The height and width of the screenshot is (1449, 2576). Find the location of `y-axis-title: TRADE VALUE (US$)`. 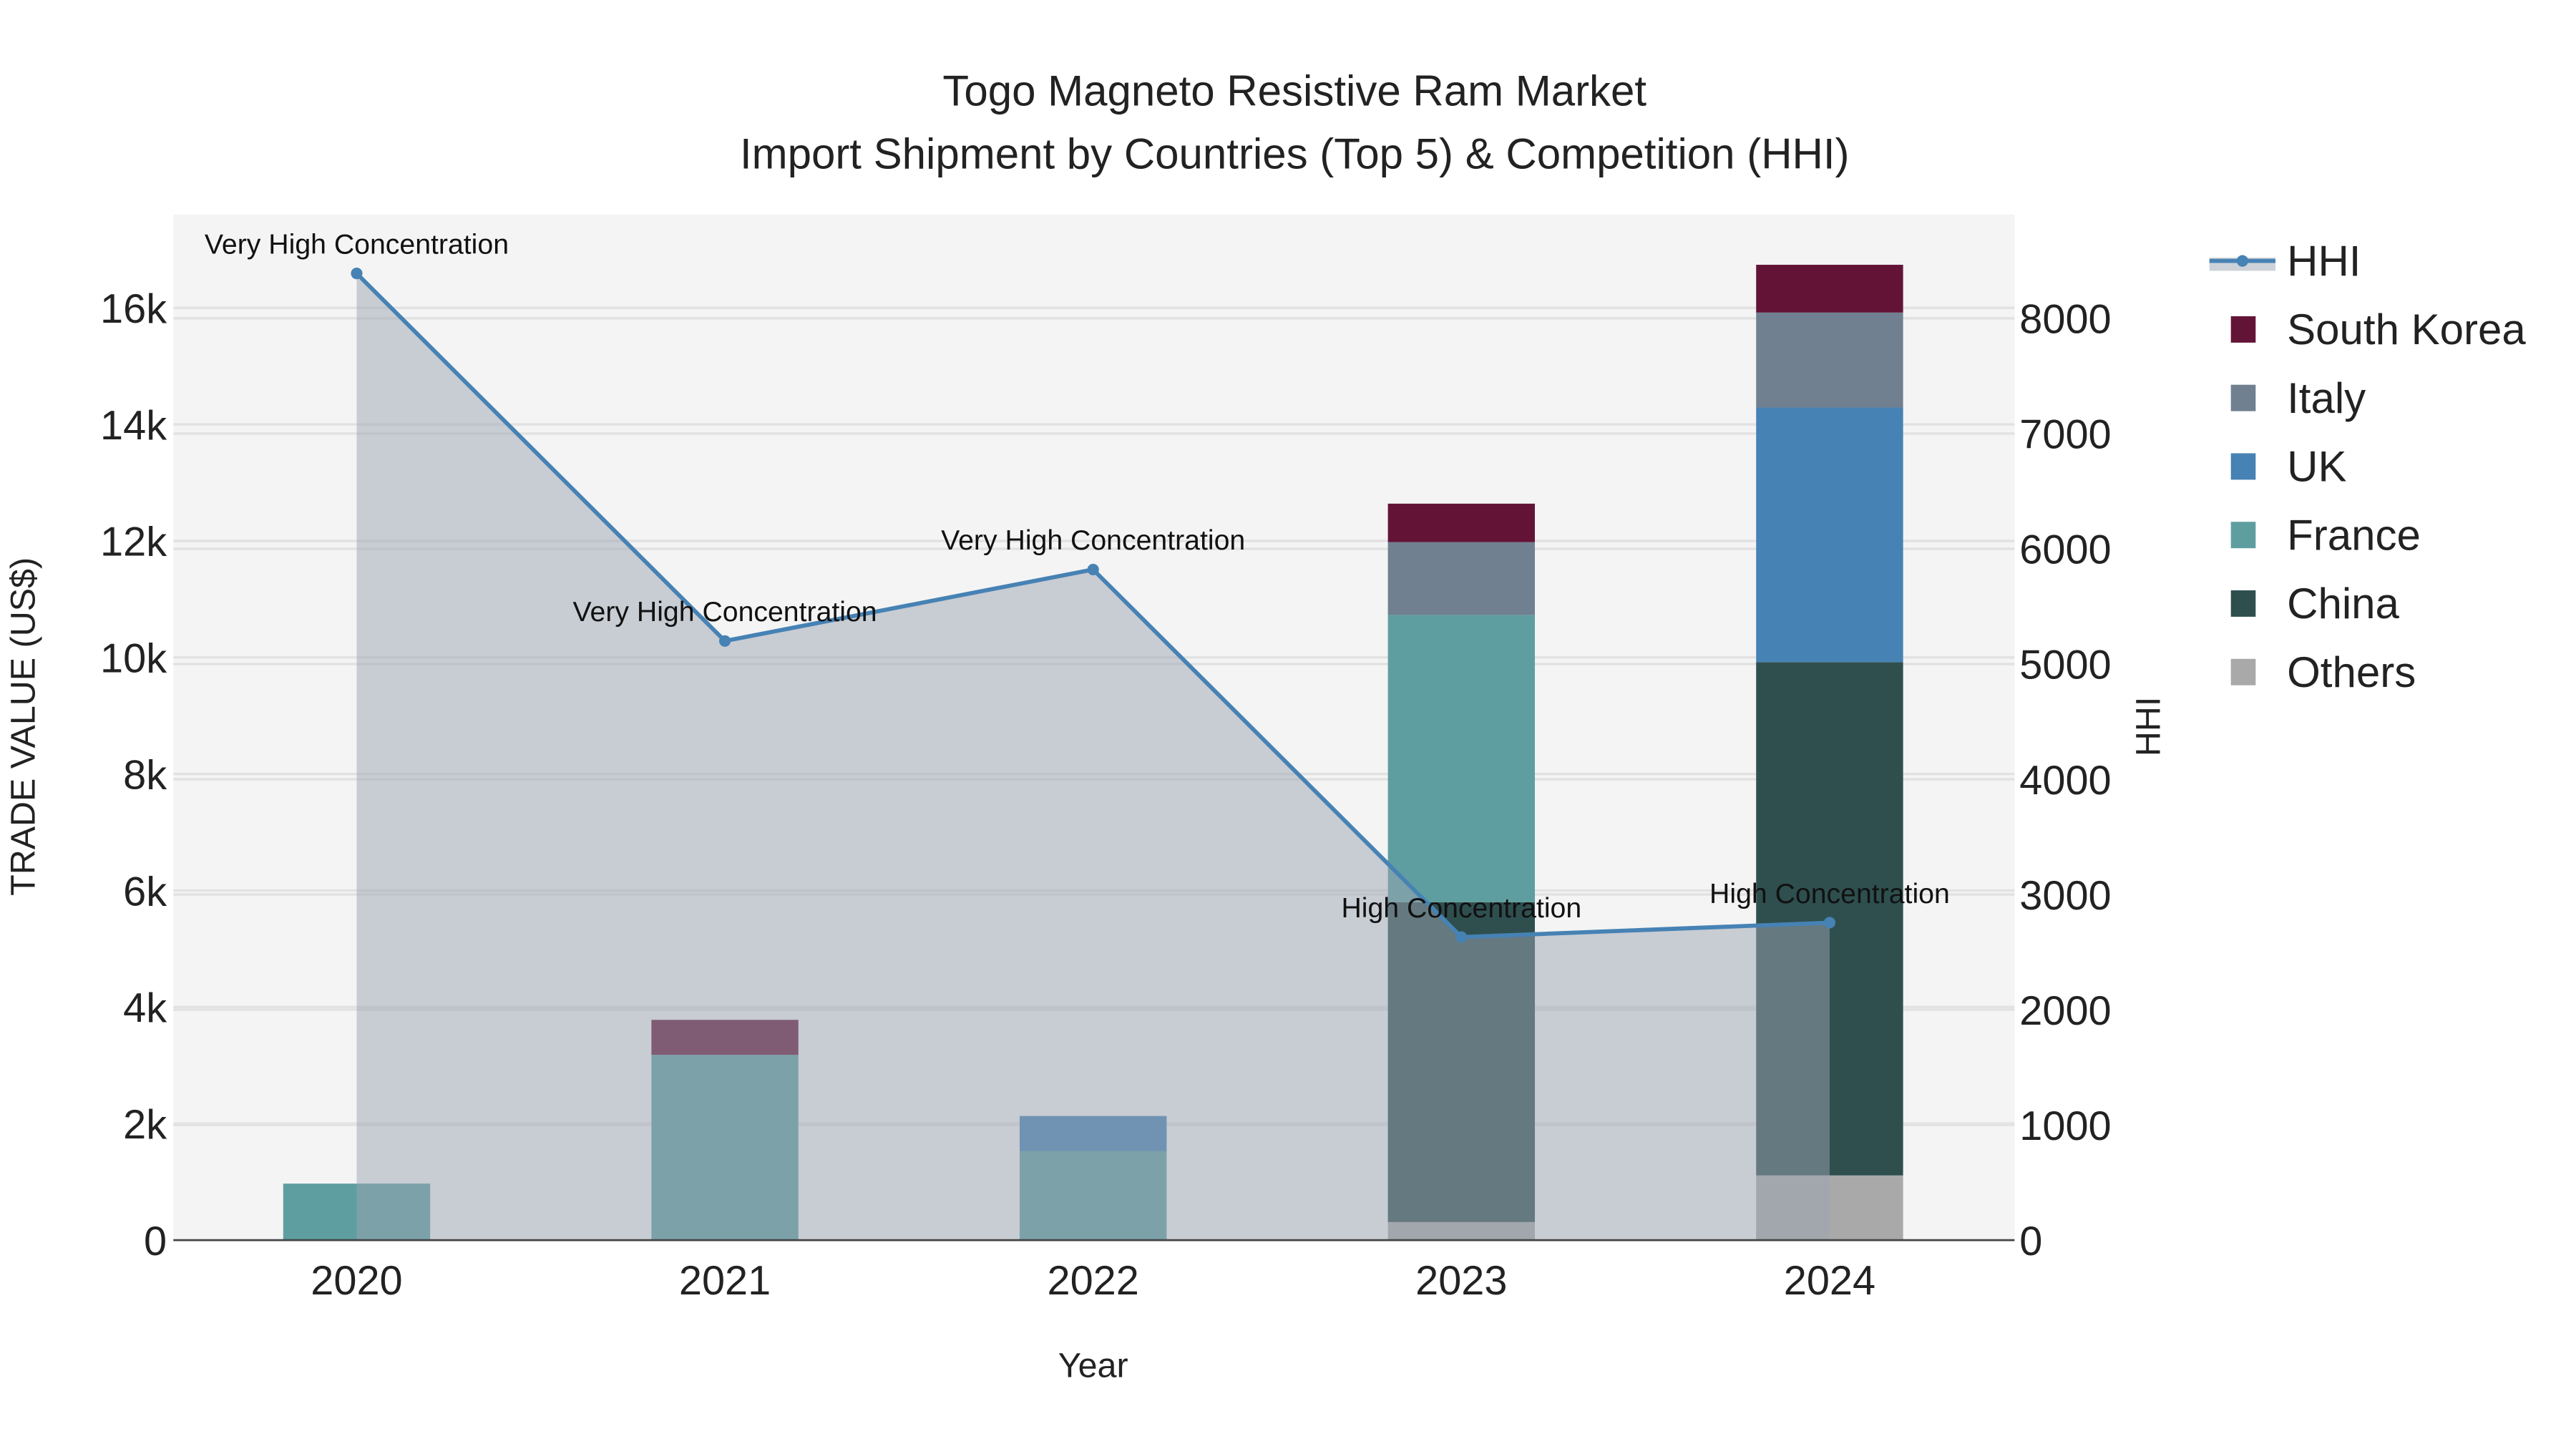

y-axis-title: TRADE VALUE (US$) is located at coordinates (23, 726).